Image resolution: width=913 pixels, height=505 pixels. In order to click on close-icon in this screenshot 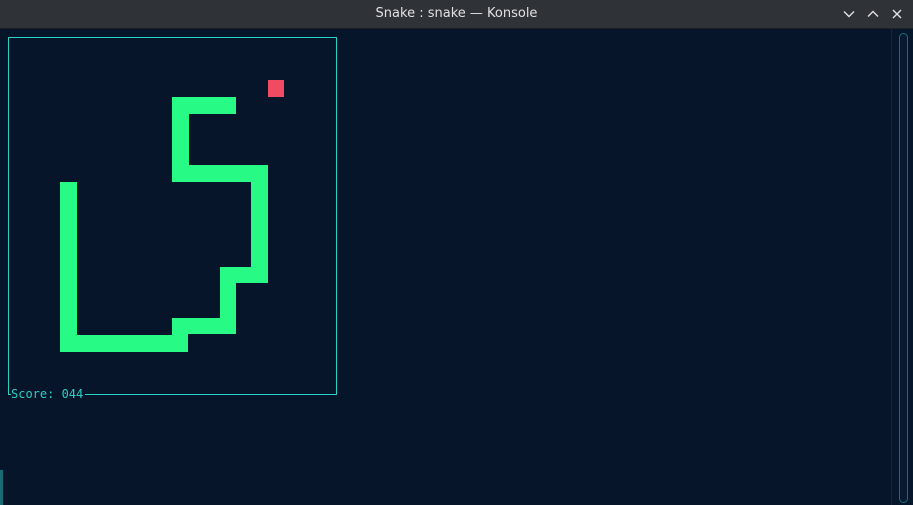, I will do `click(897, 14)`.